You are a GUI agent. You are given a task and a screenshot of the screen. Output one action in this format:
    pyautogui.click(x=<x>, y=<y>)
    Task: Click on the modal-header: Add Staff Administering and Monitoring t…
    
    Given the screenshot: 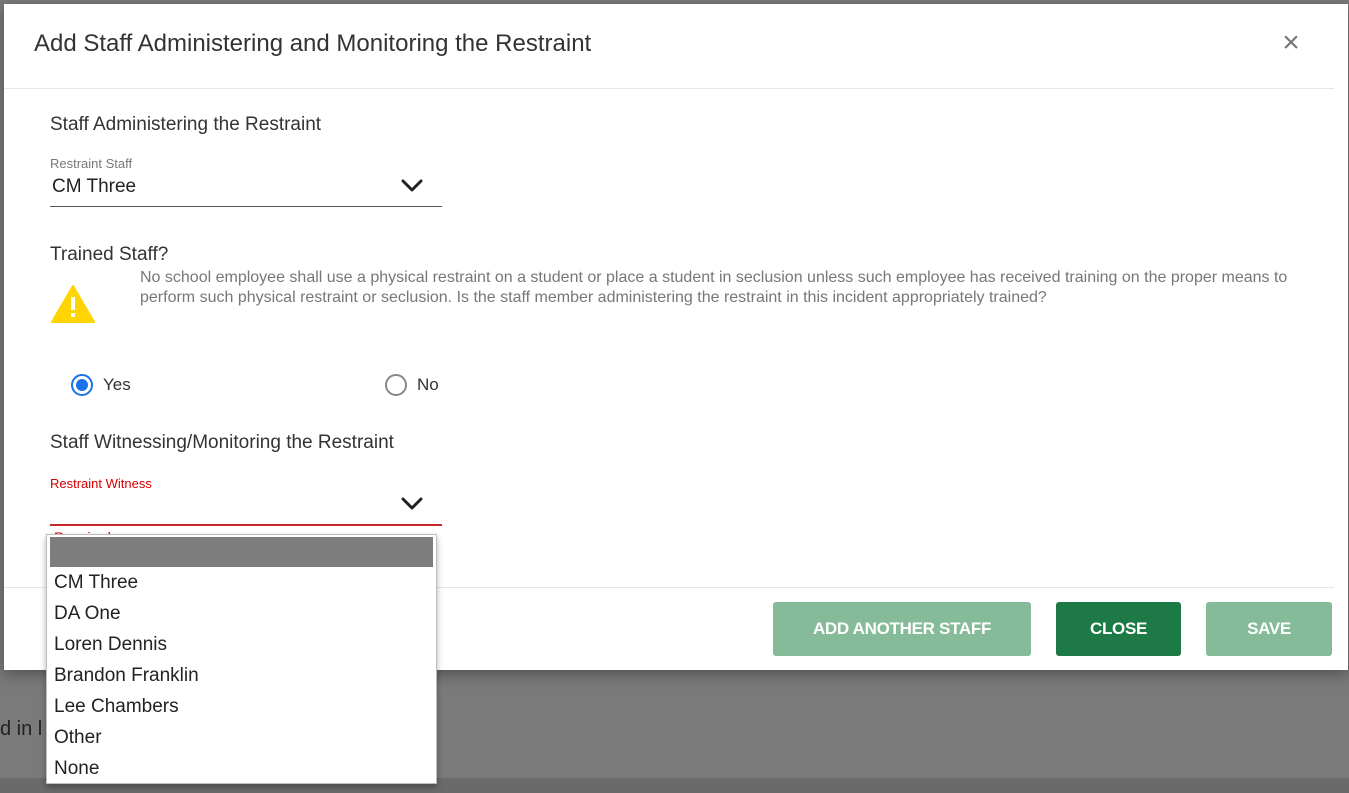 What is the action you would take?
    pyautogui.click(x=669, y=46)
    